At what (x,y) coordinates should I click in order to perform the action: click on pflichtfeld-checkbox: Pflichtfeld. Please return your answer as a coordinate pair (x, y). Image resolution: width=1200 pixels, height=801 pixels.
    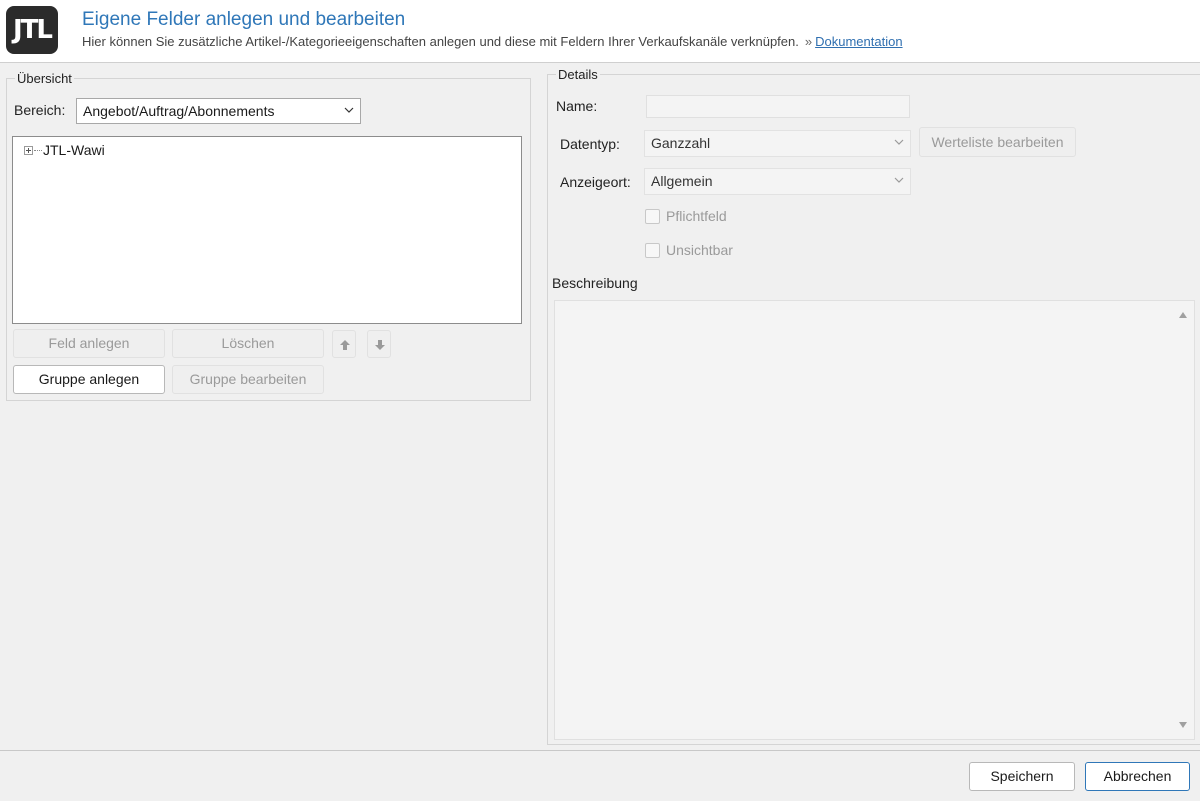
    Looking at the image, I should click on (686, 216).